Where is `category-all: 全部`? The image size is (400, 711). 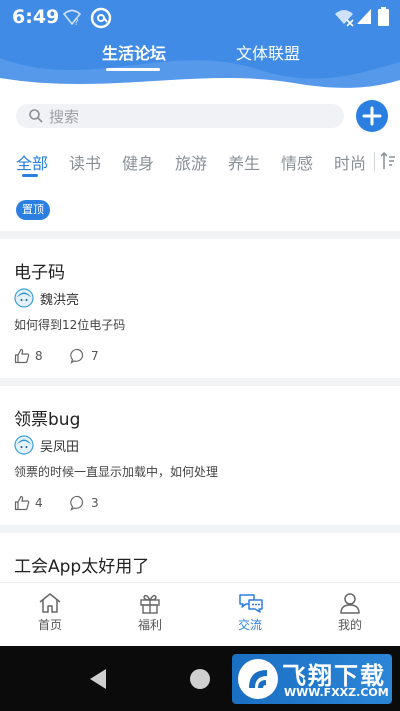 category-all: 全部 is located at coordinates (32, 162).